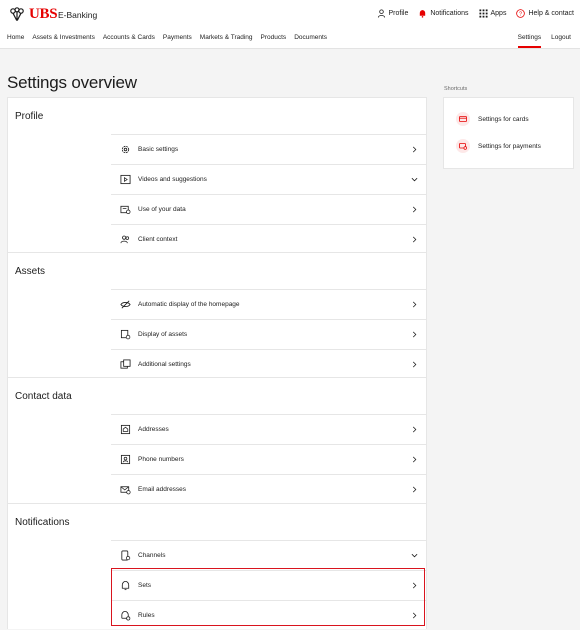  Describe the element at coordinates (162, 209) in the screenshot. I see `row-label: Use of your data` at that location.